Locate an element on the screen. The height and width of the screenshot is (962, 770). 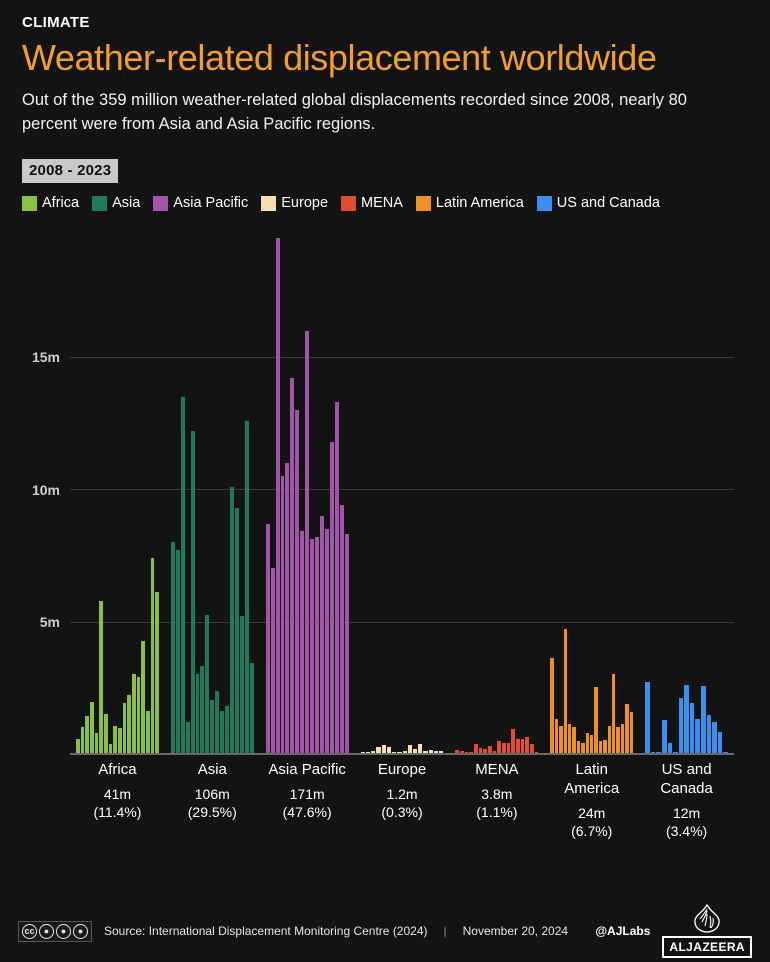
legend-item: Asia Pacific is located at coordinates (200, 203).